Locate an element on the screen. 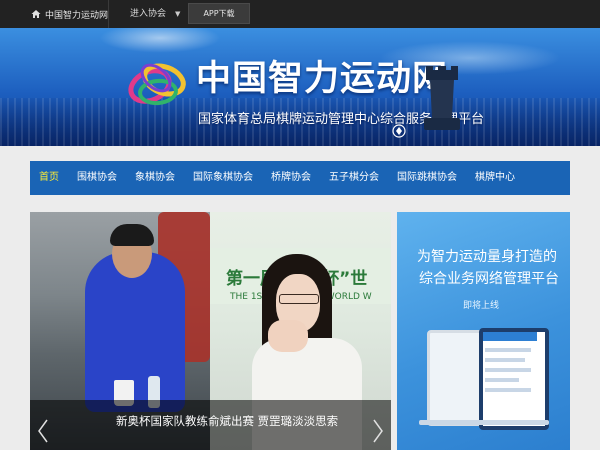 This screenshot has height=450, width=600. home-icon is located at coordinates (36, 14).